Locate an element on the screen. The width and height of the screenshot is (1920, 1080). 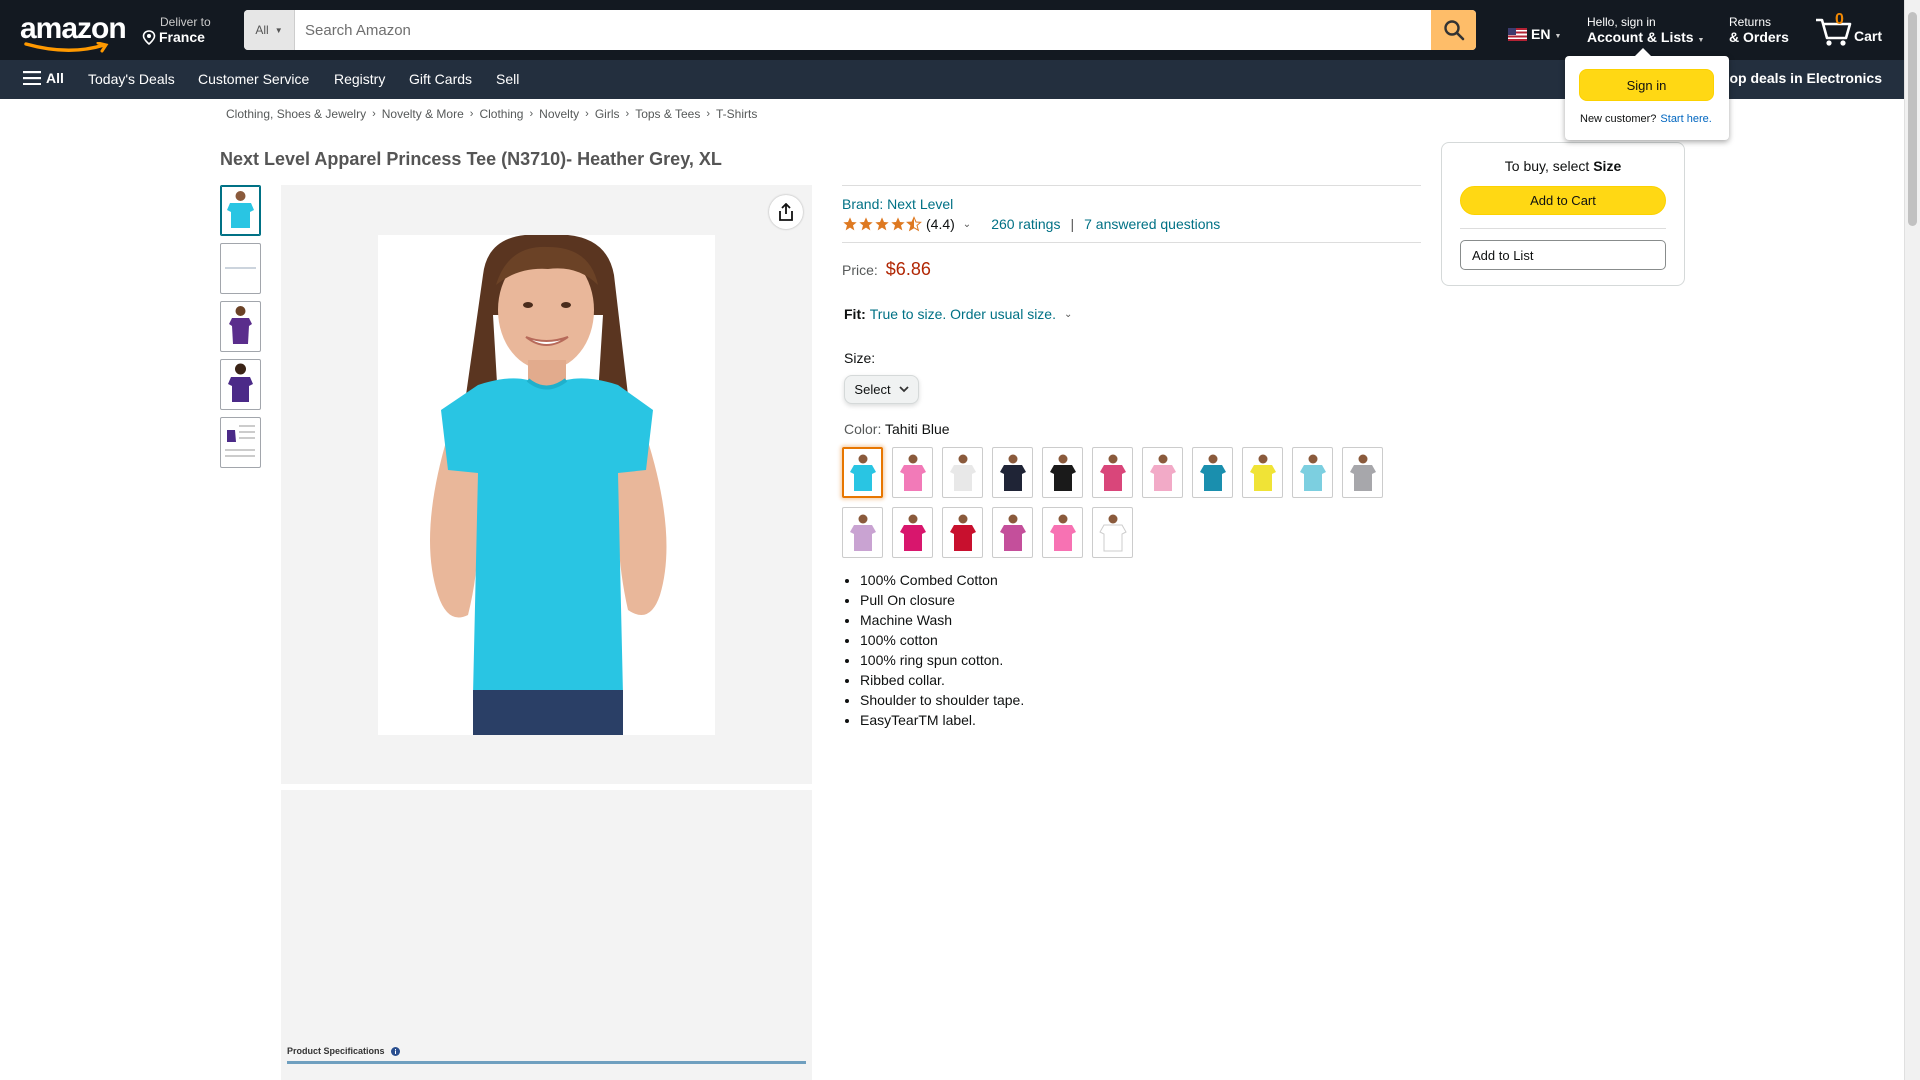
fit-value-link: True to size. Order usual size. is located at coordinates (963, 314).